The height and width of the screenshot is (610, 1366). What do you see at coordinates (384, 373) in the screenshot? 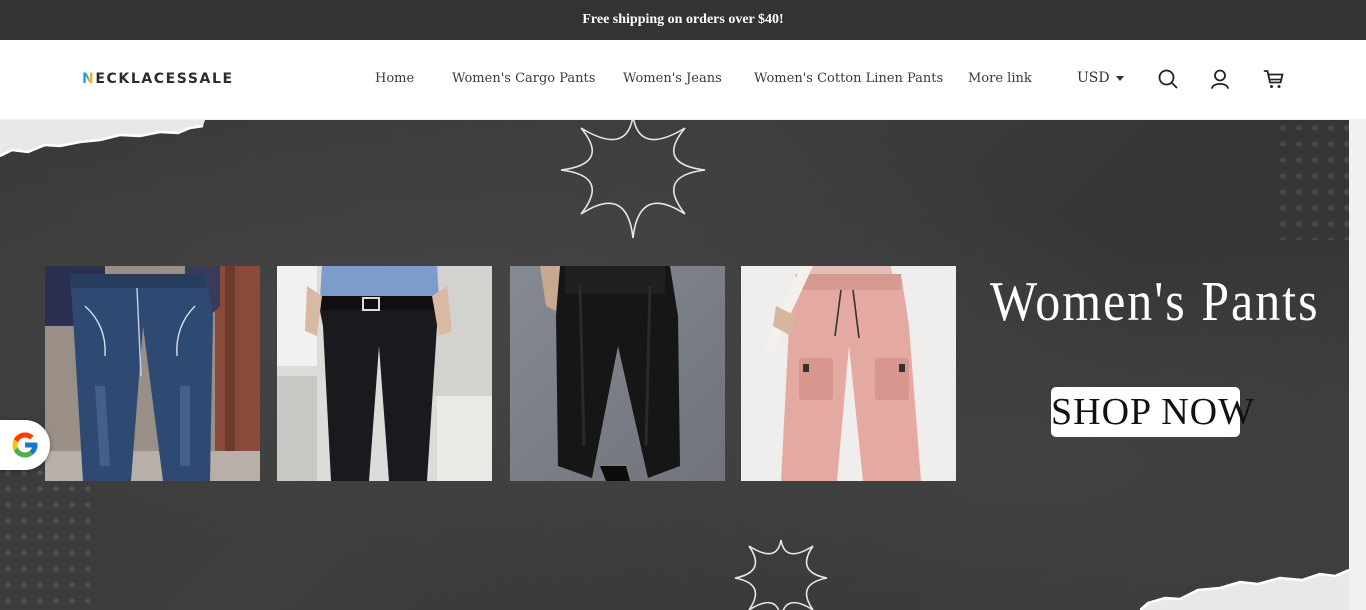
I see `product-image-black-trousers` at bounding box center [384, 373].